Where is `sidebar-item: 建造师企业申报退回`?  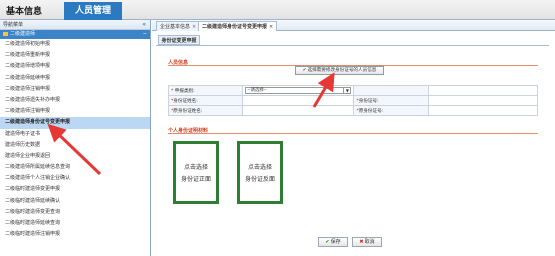
sidebar-item: 建造师企业申报退回 is located at coordinates (75, 156).